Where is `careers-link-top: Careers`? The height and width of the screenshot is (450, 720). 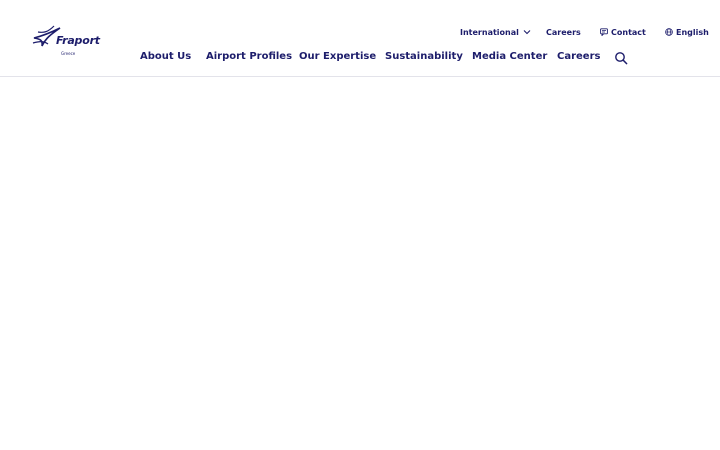 careers-link-top: Careers is located at coordinates (563, 32).